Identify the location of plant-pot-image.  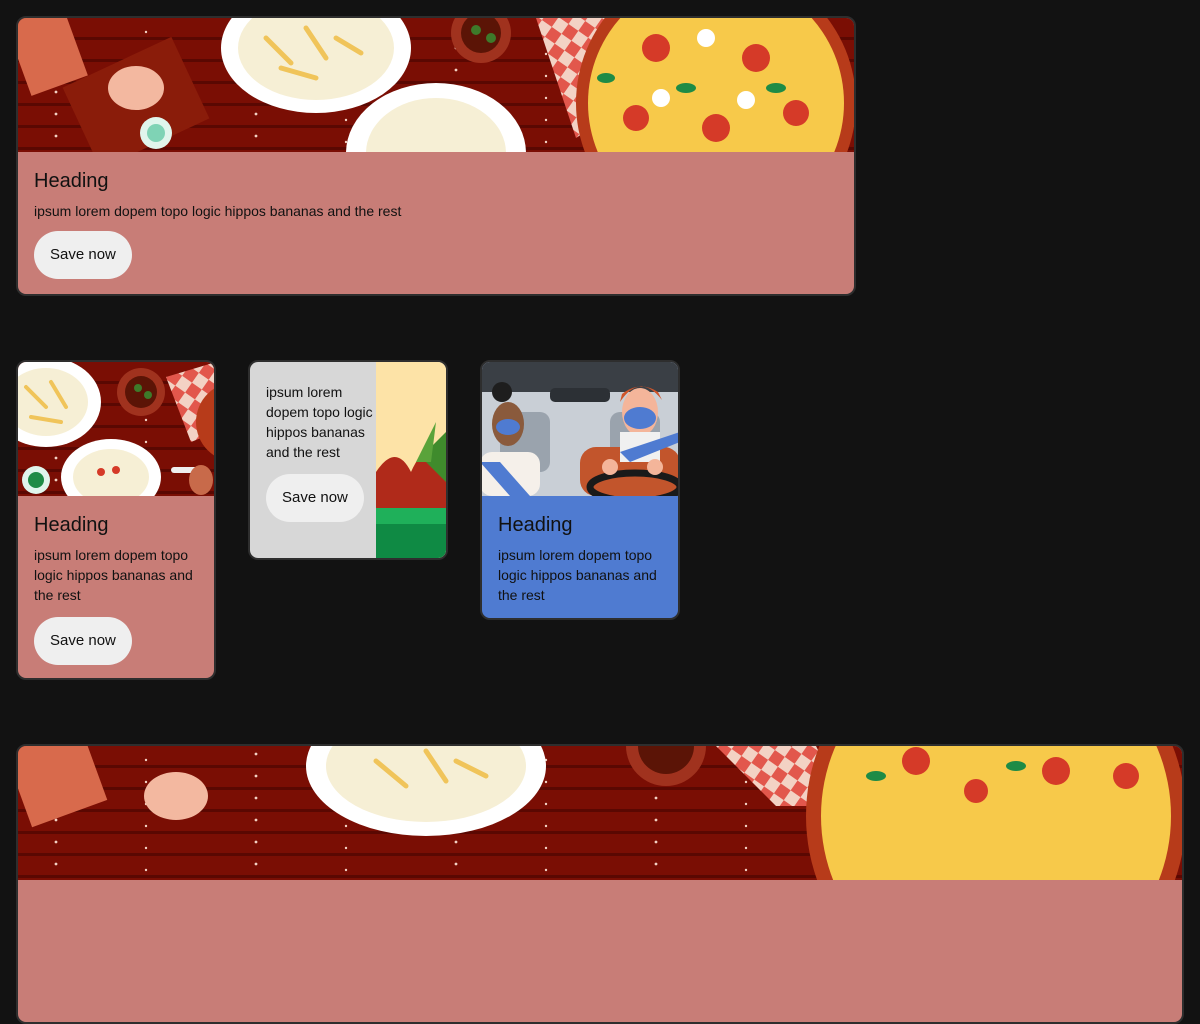
(411, 460).